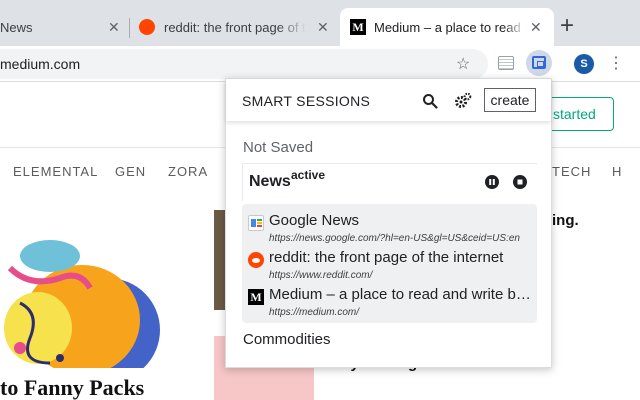 Image resolution: width=640 pixels, height=400 pixels. I want to click on session-name: News, so click(270, 182).